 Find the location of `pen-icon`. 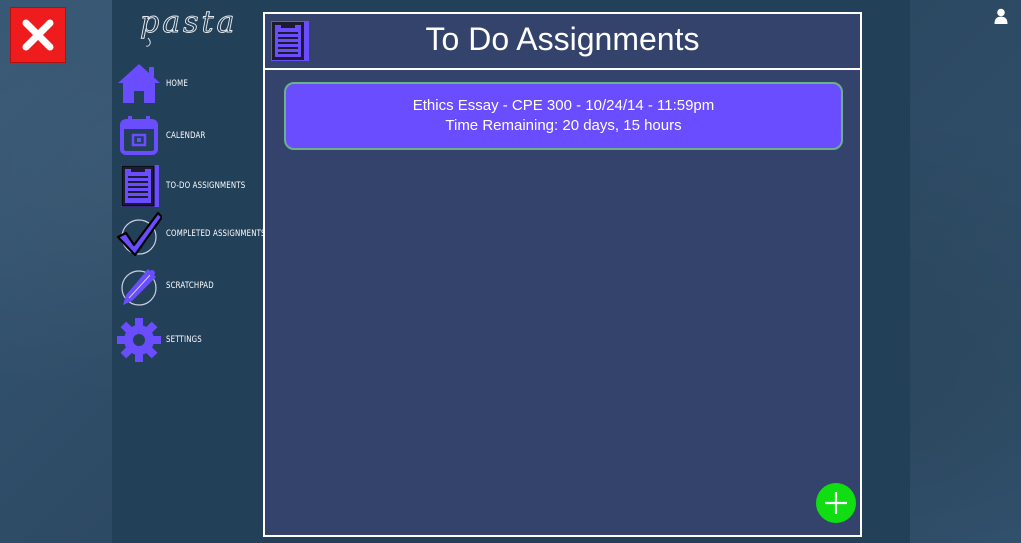

pen-icon is located at coordinates (139, 287).